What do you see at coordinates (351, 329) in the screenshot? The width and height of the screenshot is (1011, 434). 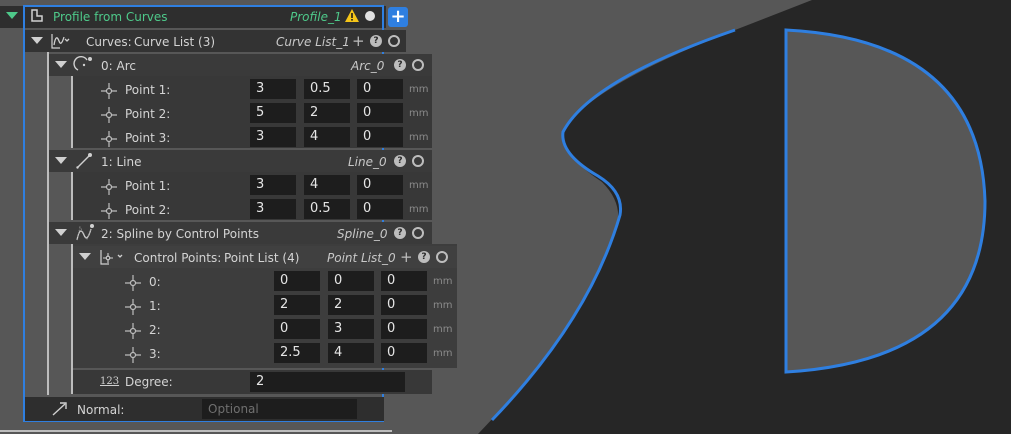 I see `coord-y-input: 3` at bounding box center [351, 329].